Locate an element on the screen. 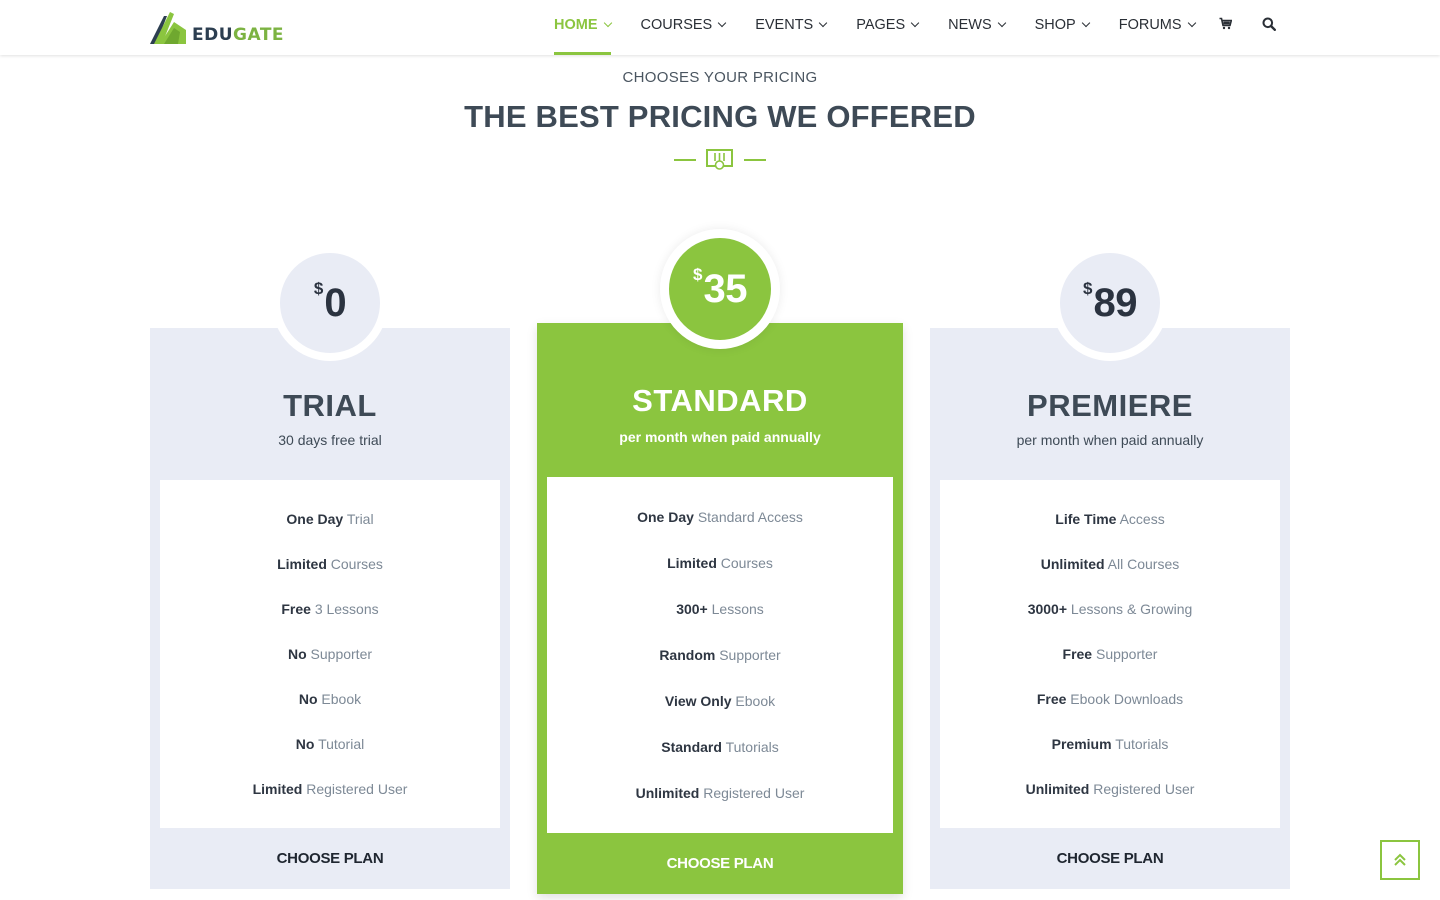  feature-item: No Supporter is located at coordinates (330, 654).